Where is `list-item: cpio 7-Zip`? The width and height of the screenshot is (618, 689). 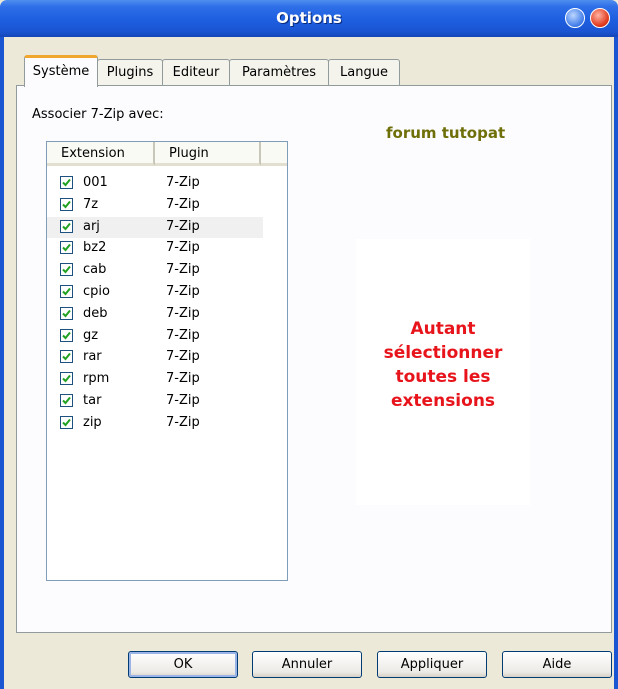 list-item: cpio 7-Zip is located at coordinates (167, 293).